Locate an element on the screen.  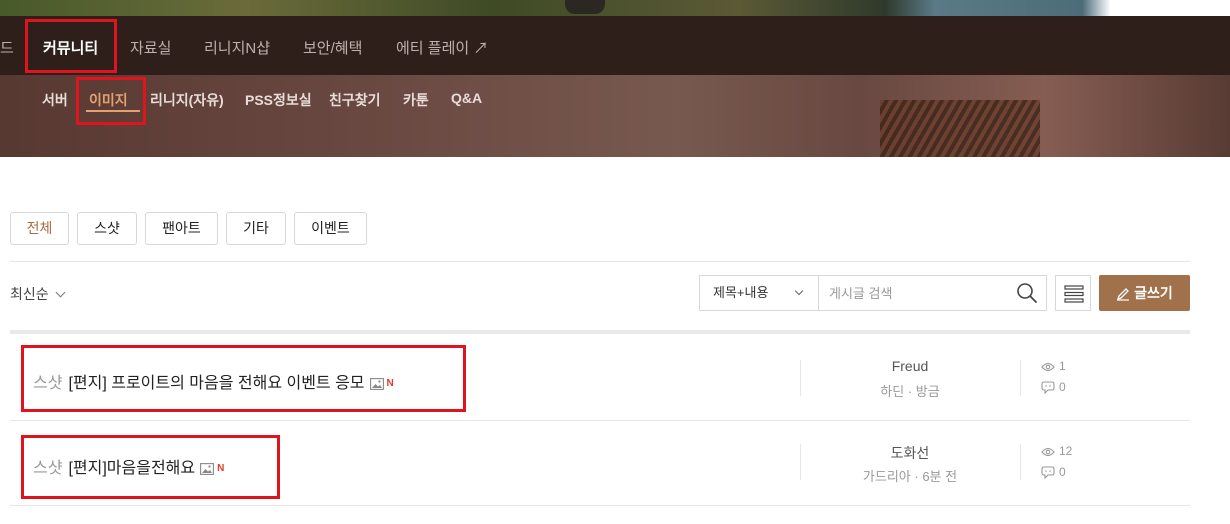
tab-event: 이벤트 is located at coordinates (330, 228).